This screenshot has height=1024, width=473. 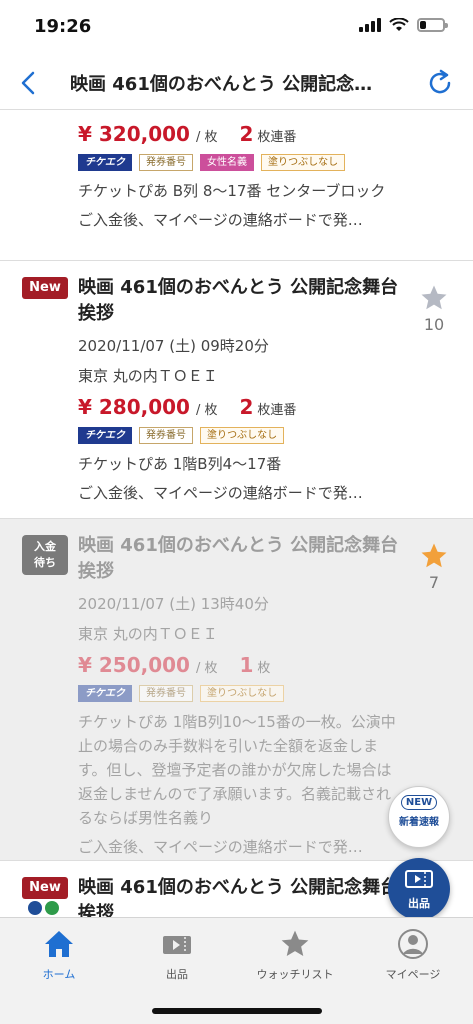 What do you see at coordinates (232, 191) in the screenshot?
I see `listing-description: チケットぴあ B列 8〜17番 センターブロック` at bounding box center [232, 191].